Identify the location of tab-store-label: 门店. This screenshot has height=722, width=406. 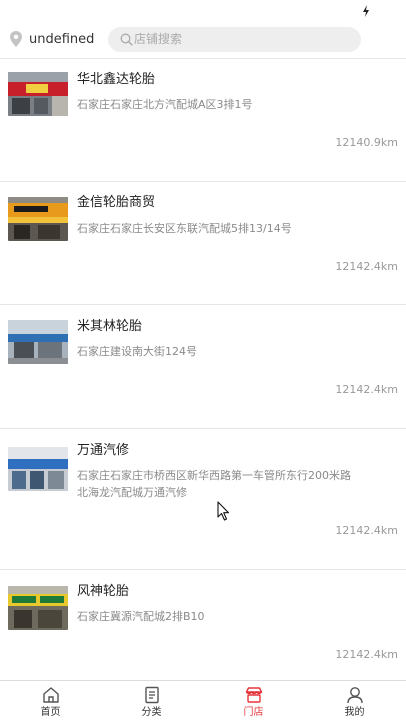
(253, 712).